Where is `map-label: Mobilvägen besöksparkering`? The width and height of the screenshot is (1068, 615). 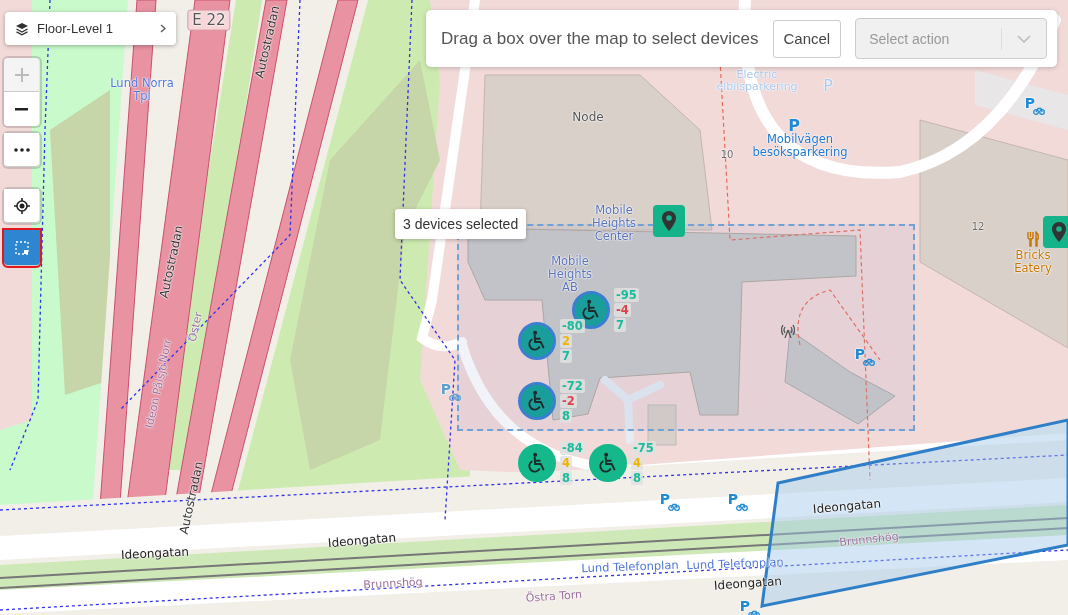 map-label: Mobilvägen besöksparkering is located at coordinates (800, 146).